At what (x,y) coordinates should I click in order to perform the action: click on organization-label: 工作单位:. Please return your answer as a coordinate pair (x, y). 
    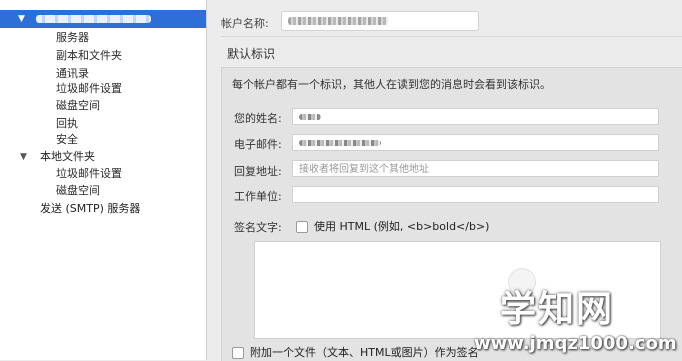
    Looking at the image, I should click on (258, 196).